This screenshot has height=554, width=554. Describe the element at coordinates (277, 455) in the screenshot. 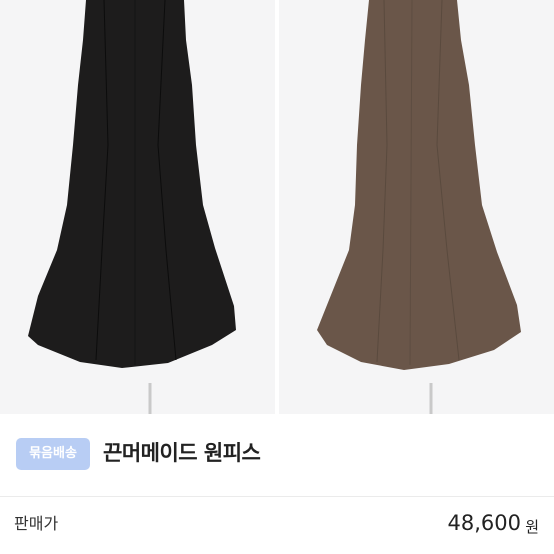

I see `product-info: 묶음배송 끈머메이드 원피스` at that location.